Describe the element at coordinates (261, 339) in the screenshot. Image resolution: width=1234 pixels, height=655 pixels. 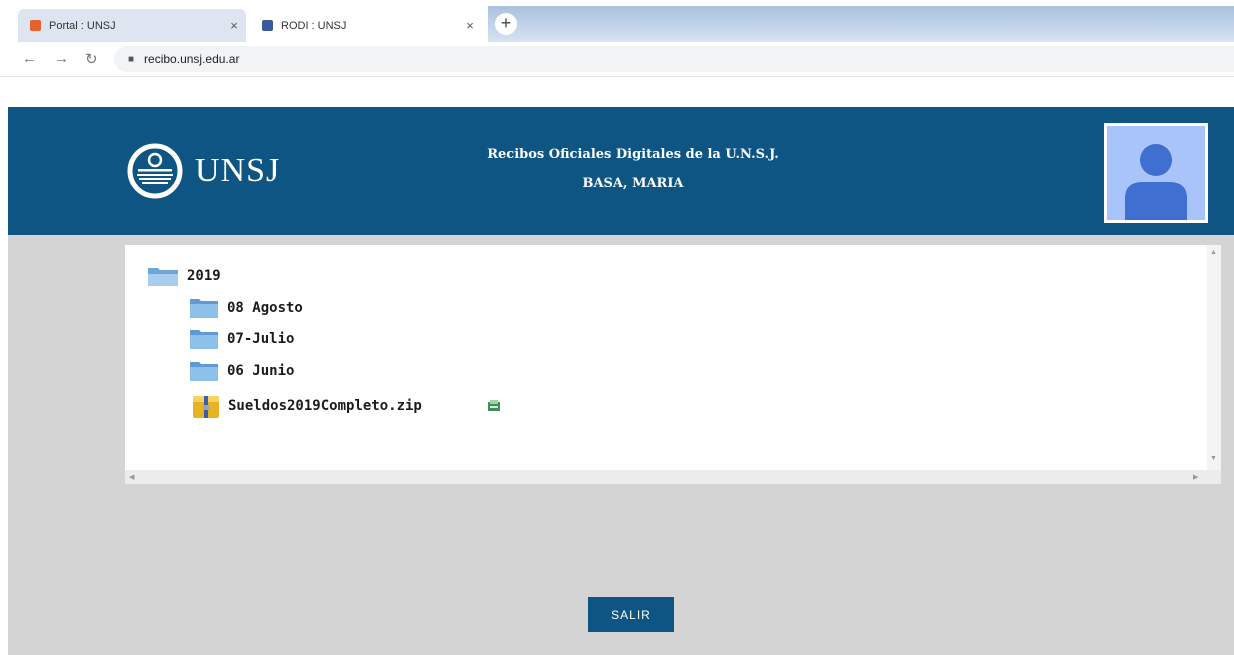
I see `folder-label: 07-Julio` at that location.